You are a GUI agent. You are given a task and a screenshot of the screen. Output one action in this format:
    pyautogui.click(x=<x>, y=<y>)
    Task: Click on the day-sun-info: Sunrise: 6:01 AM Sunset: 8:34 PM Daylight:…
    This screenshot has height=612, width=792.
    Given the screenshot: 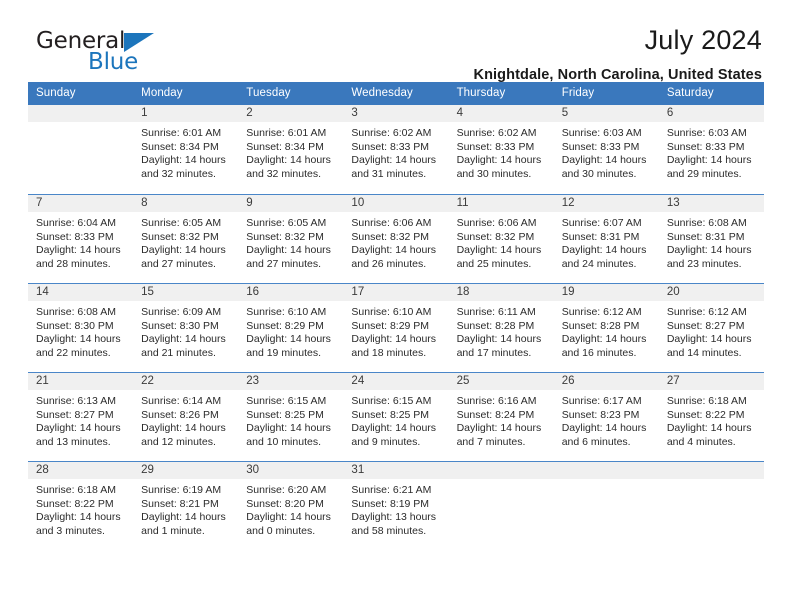 What is the action you would take?
    pyautogui.click(x=290, y=151)
    